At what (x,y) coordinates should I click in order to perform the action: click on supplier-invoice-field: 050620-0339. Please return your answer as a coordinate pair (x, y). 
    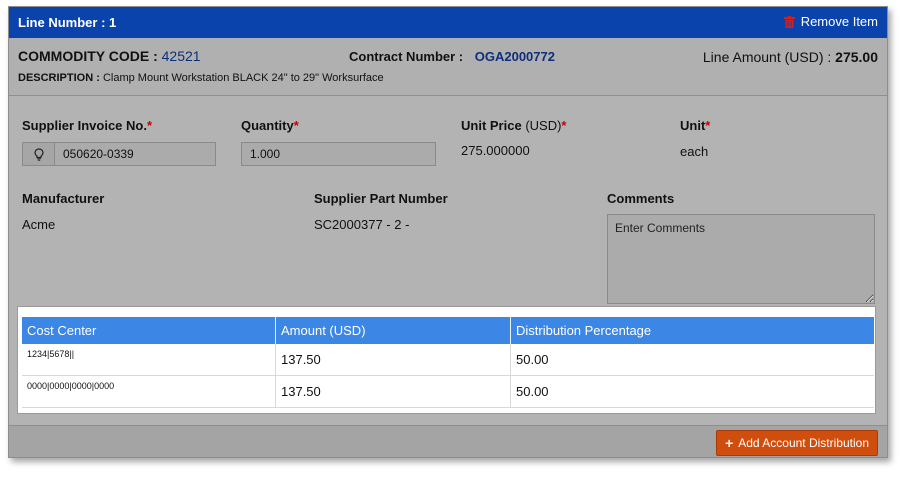
    Looking at the image, I should click on (119, 154).